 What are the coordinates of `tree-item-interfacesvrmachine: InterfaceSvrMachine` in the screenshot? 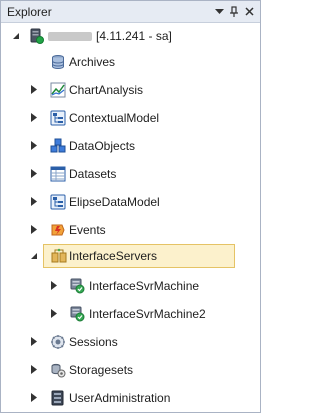 It's located at (130, 286).